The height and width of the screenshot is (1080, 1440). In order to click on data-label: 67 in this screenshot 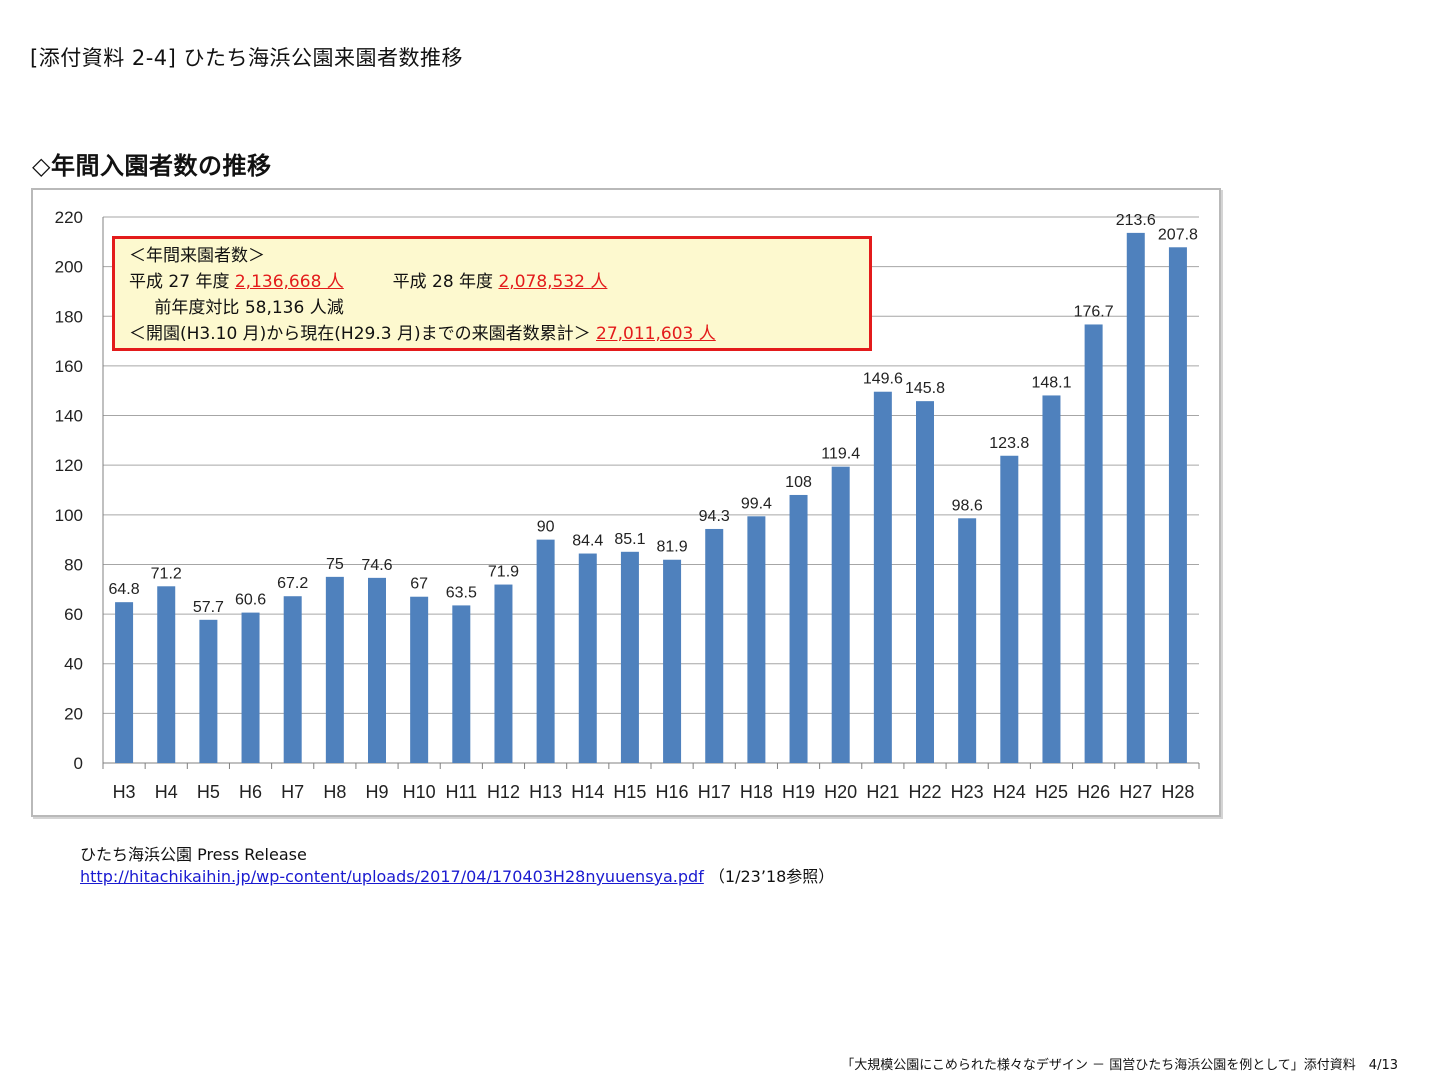, I will do `click(419, 584)`.